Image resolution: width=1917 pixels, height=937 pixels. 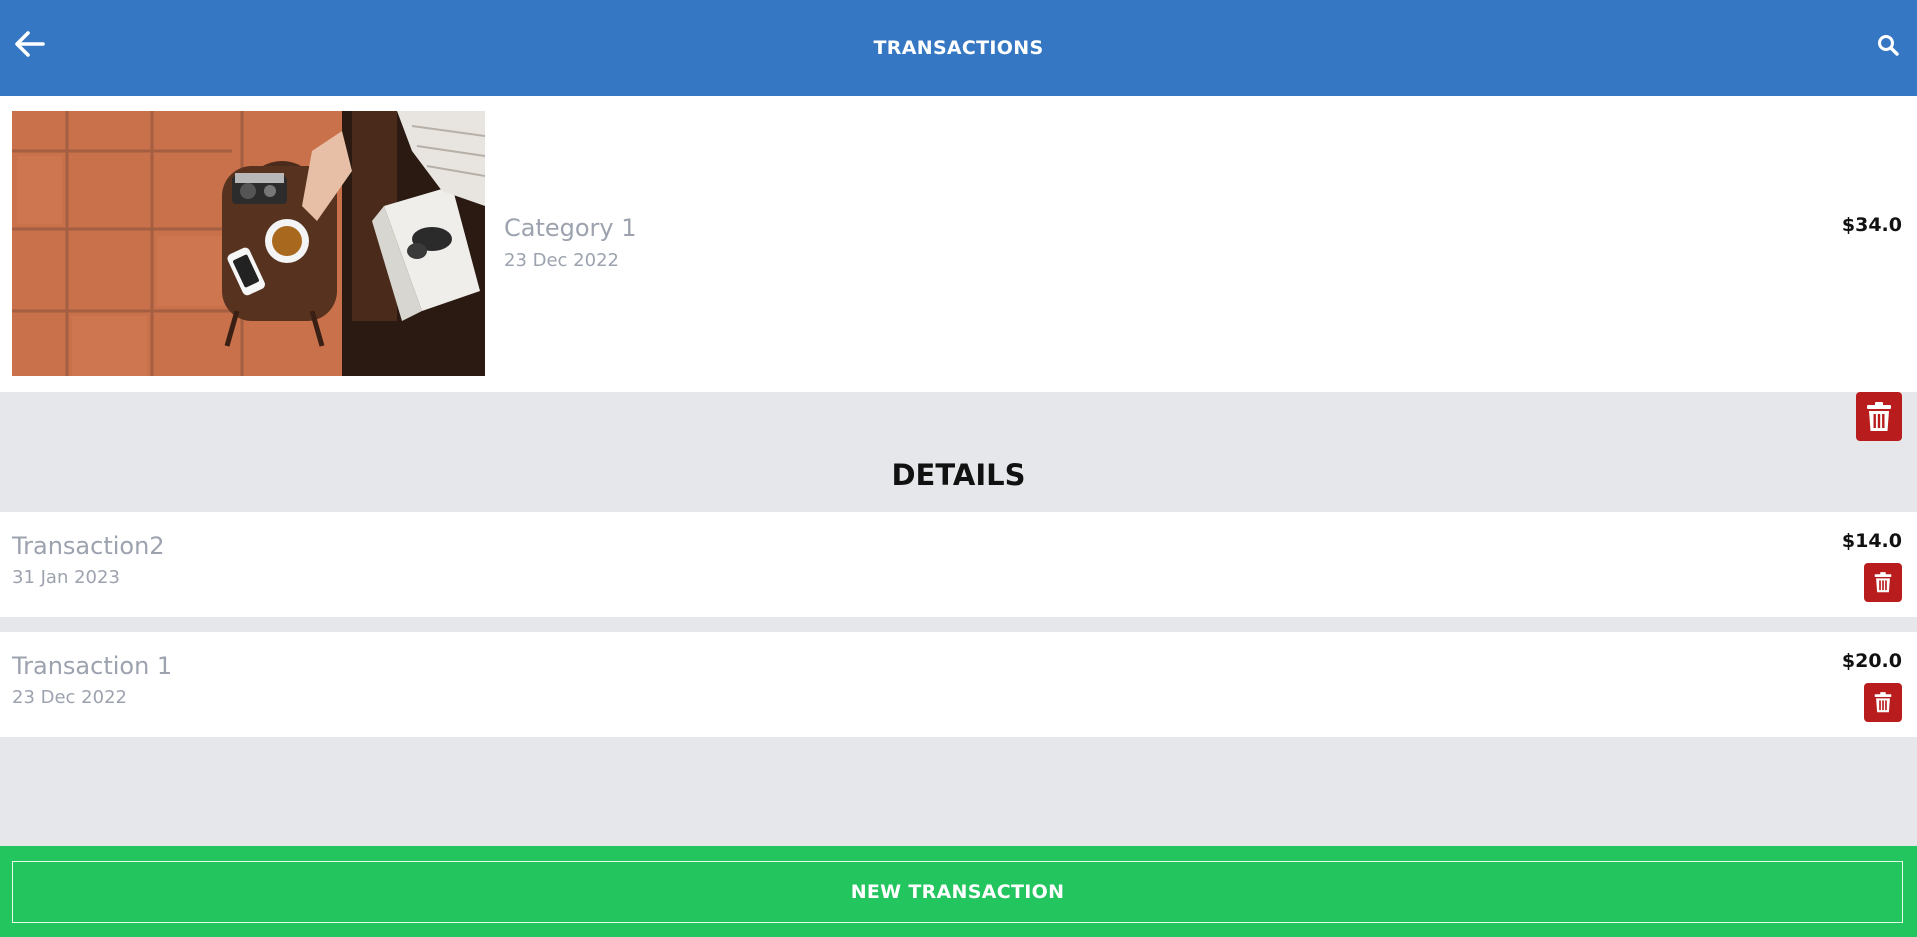 I want to click on search-button, so click(x=1888, y=45).